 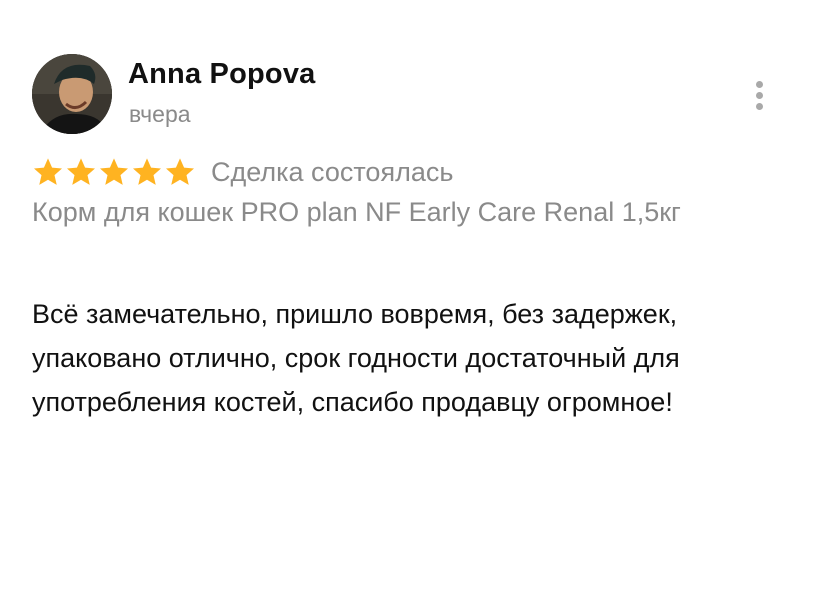 I want to click on avatar-photo, so click(x=72, y=94).